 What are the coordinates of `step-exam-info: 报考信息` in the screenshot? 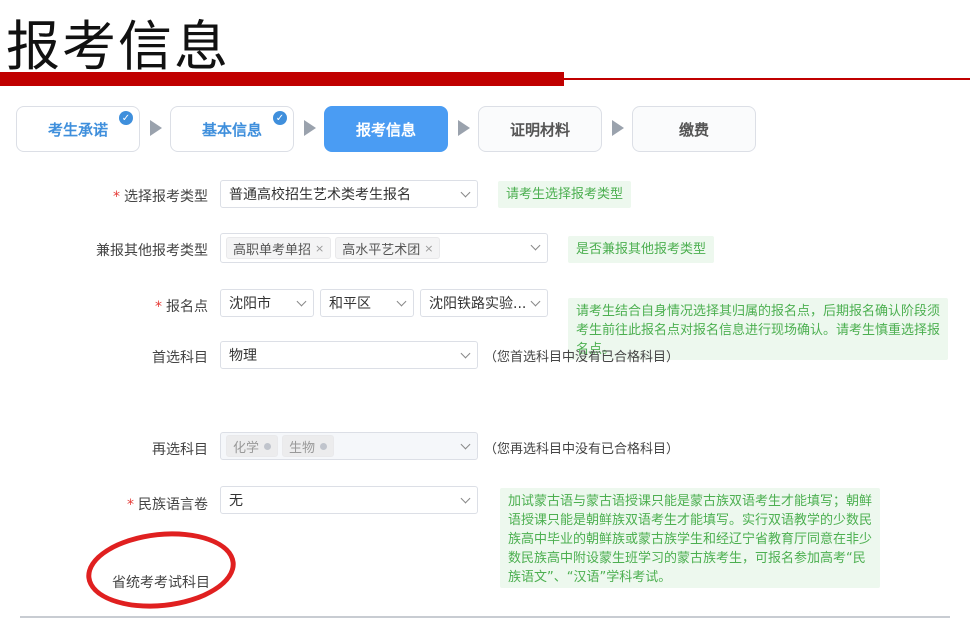 It's located at (386, 129).